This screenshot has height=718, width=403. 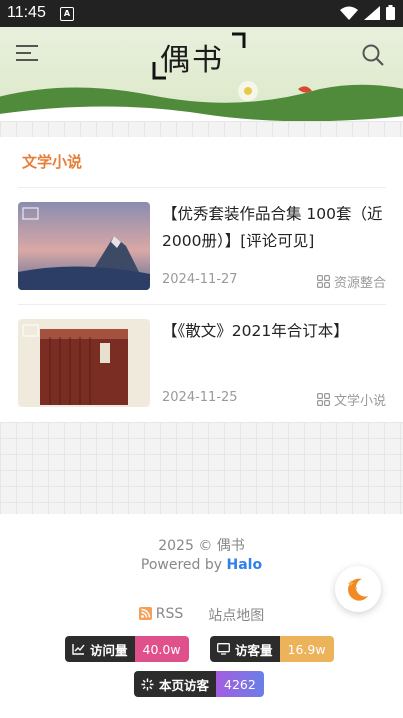 What do you see at coordinates (359, 401) in the screenshot?
I see `post-category-label: 文学小说` at bounding box center [359, 401].